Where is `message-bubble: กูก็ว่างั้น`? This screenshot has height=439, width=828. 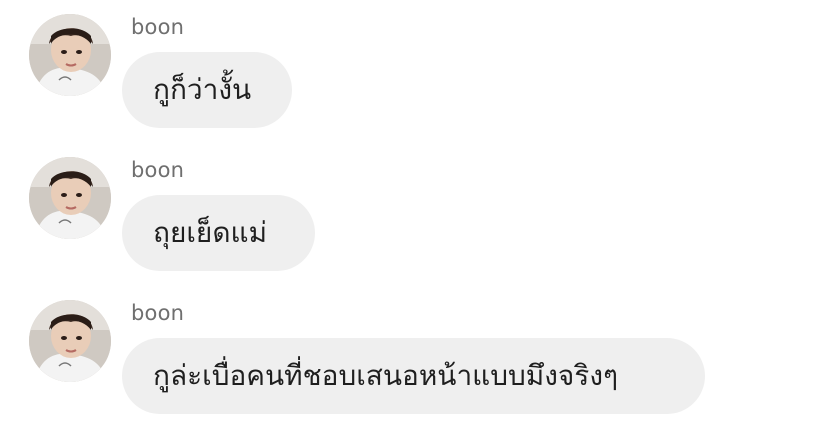 message-bubble: กูก็ว่างั้น is located at coordinates (207, 90).